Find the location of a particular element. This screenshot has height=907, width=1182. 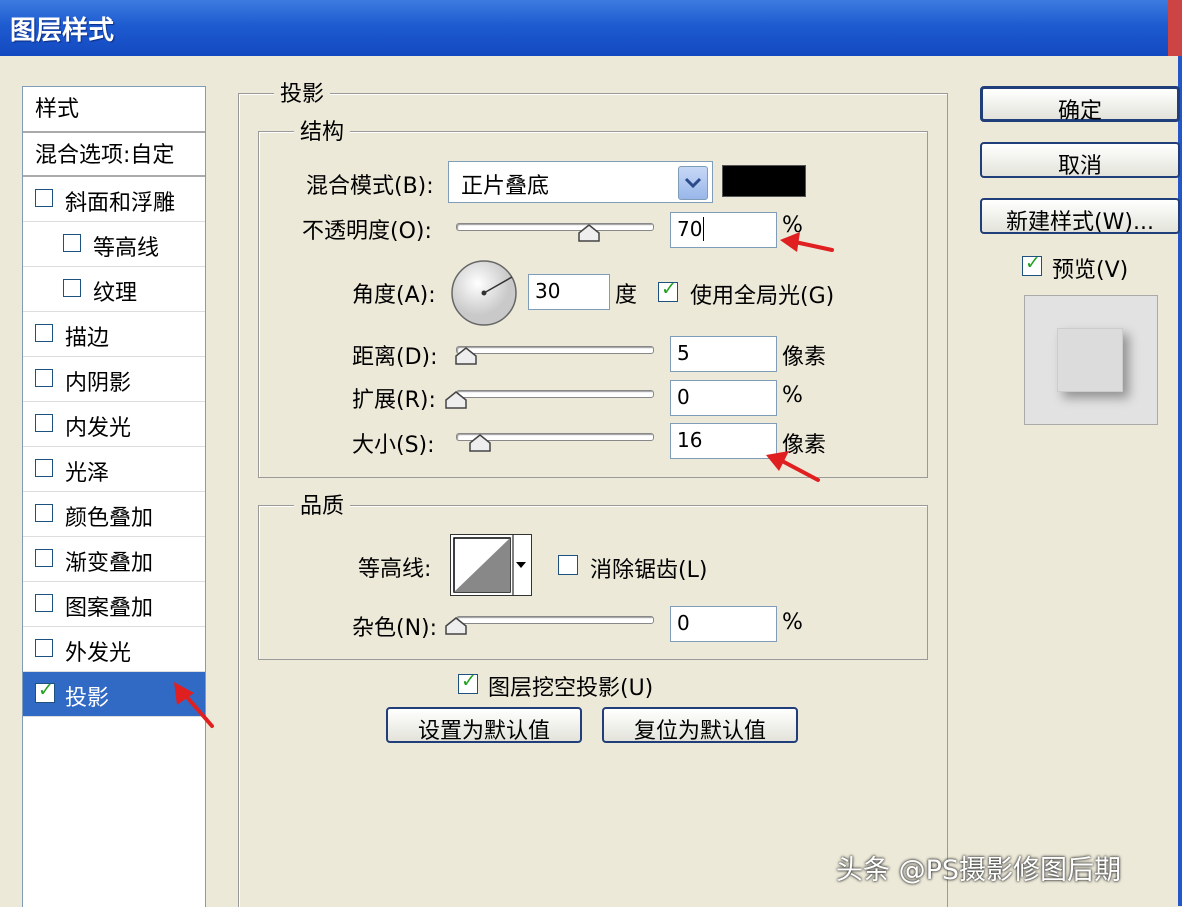

watermark: 头条 @PS摄影修图后期 is located at coordinates (979, 870).